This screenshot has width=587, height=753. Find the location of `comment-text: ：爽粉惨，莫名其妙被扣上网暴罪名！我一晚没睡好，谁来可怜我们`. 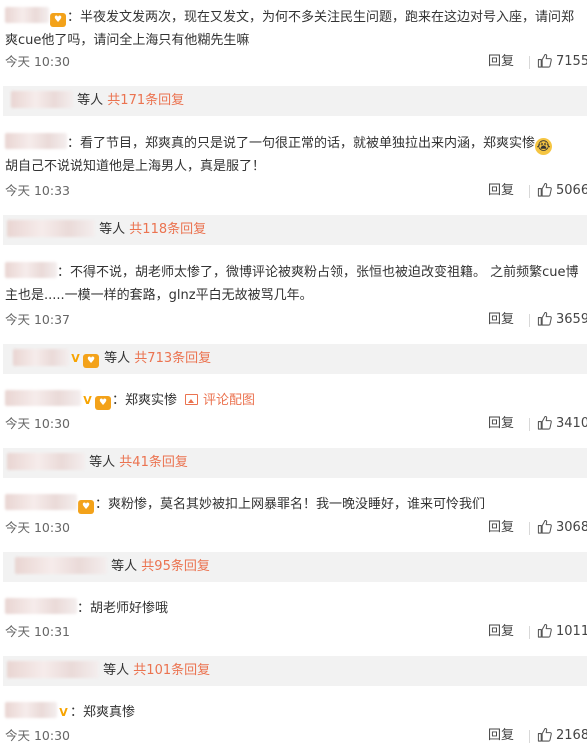

comment-text: ：爽粉惨，莫名其妙被扣上网暴罪名！我一晚没睡好，谁来可怜我们 is located at coordinates (290, 504).